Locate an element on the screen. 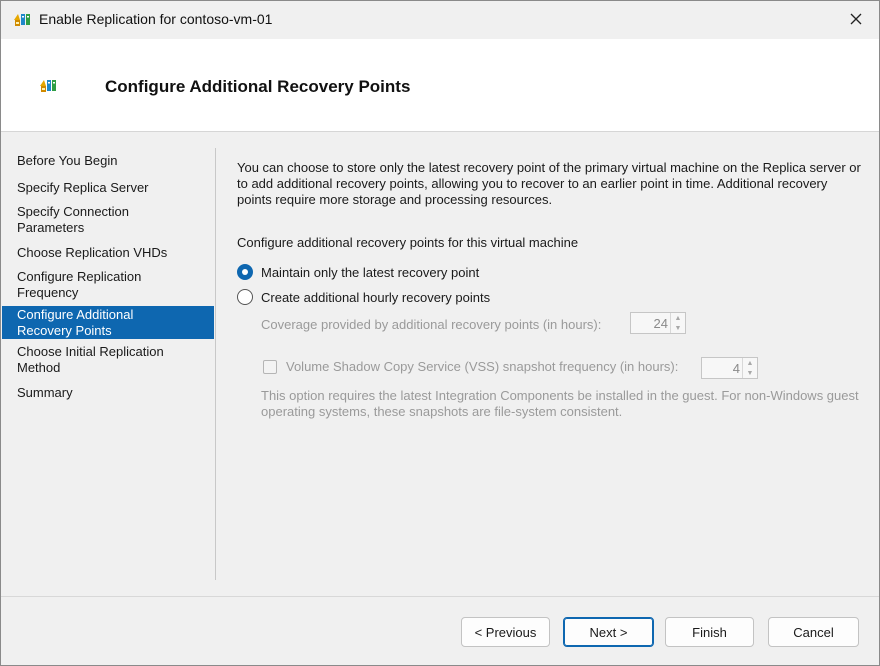 This screenshot has width=880, height=666. nav-divider is located at coordinates (215, 364).